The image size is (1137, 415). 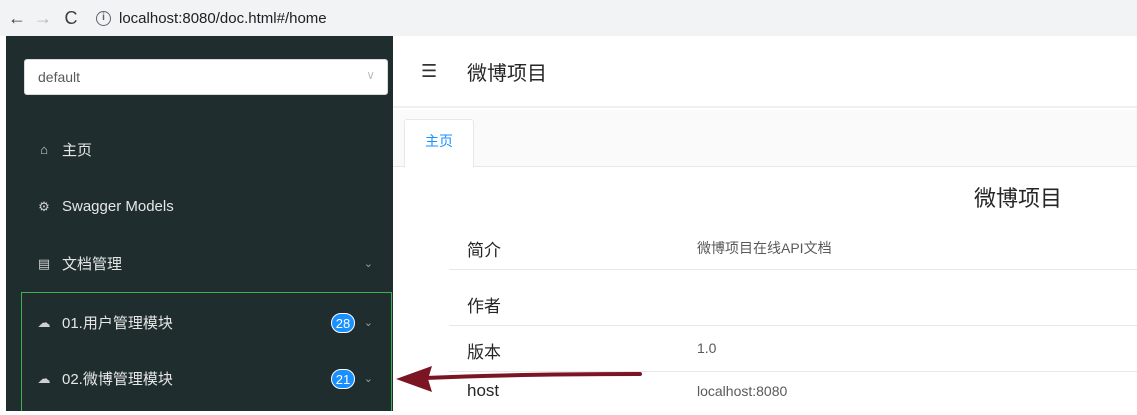 I want to click on sidebar-item-doc-management: ▤ 文档管理 ⌄, so click(x=199, y=263).